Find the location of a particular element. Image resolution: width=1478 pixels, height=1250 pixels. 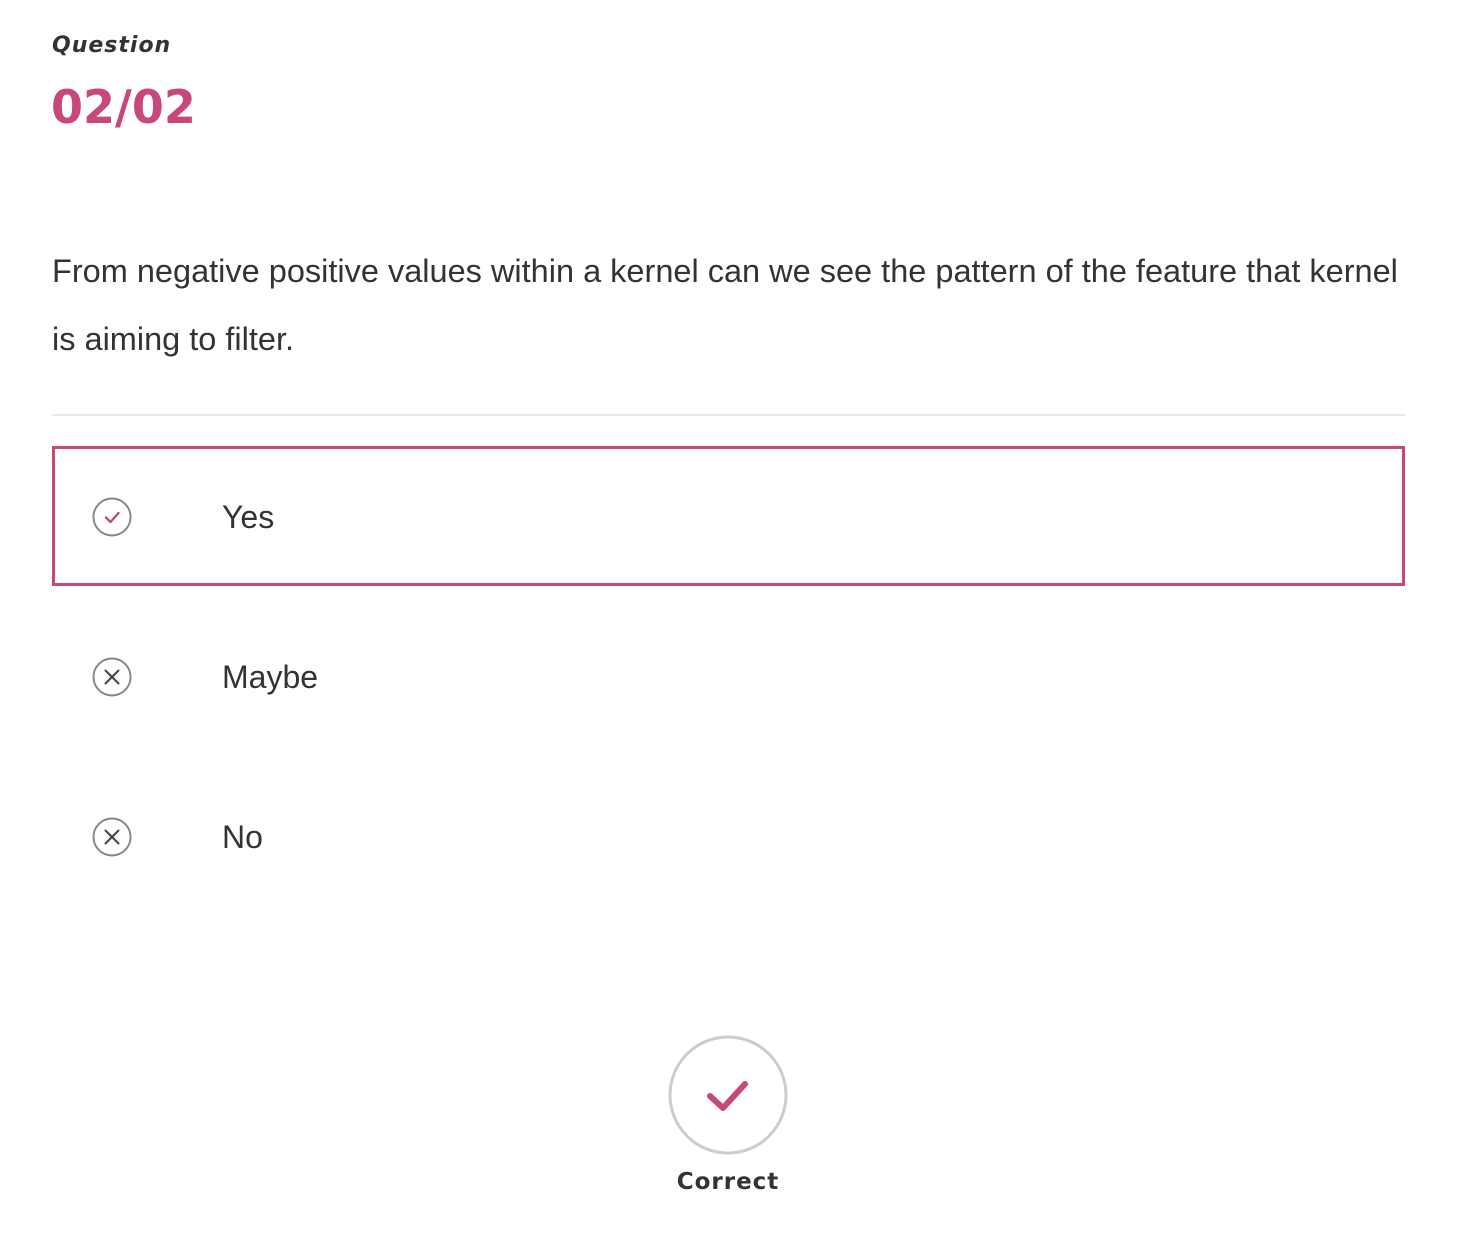

result-panel: Correct is located at coordinates (739, 1125).